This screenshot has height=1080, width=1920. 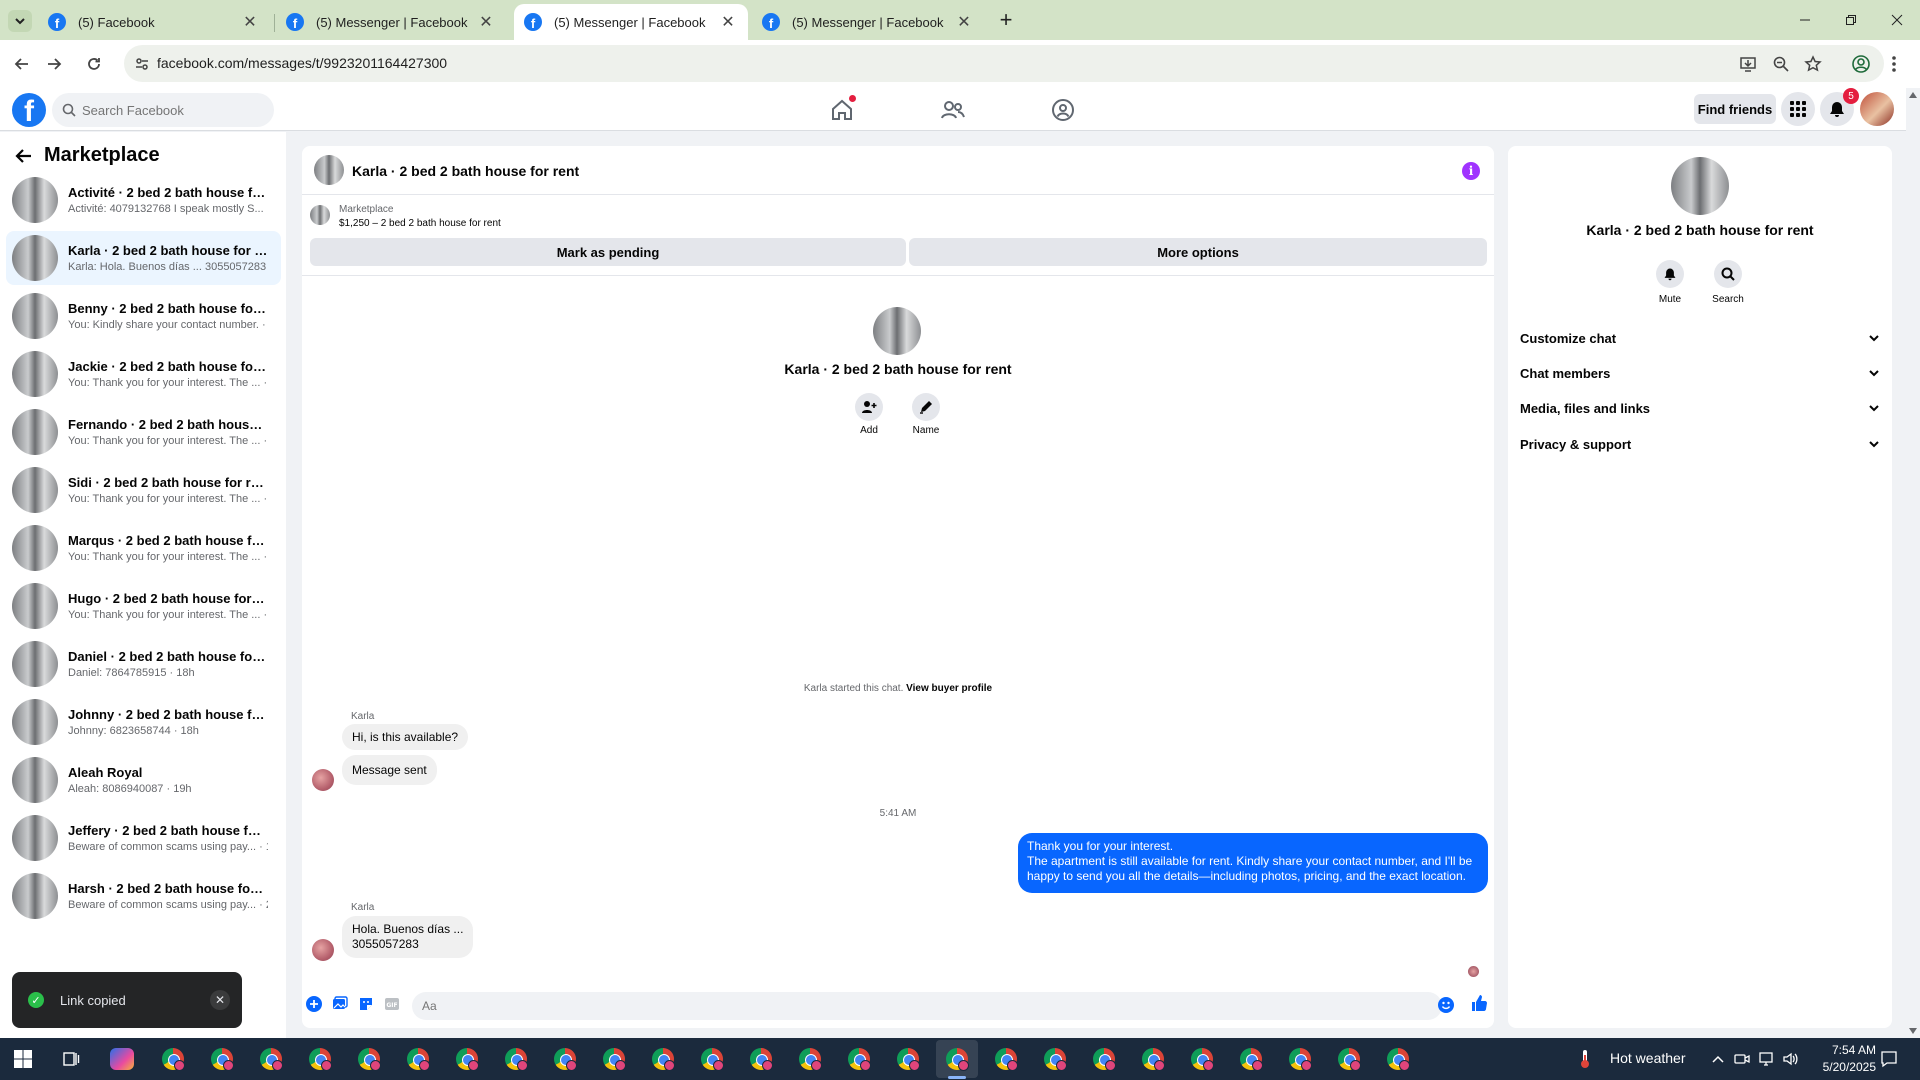 I want to click on browser-tab-1: f (5) Facebook ✕, so click(x=154, y=22).